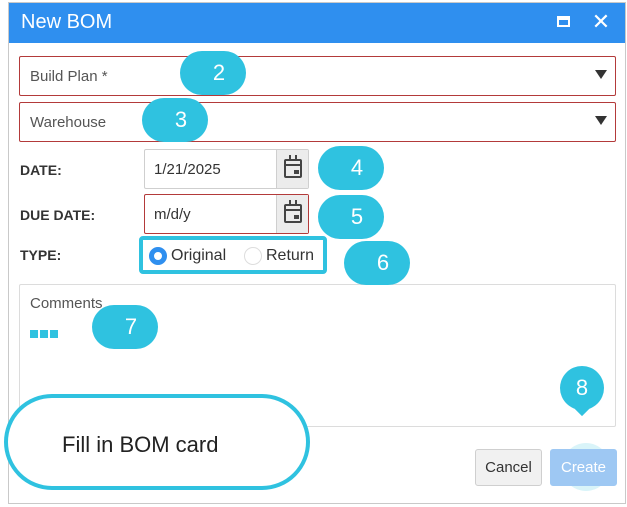  I want to click on step-2-badge: 2, so click(213, 73).